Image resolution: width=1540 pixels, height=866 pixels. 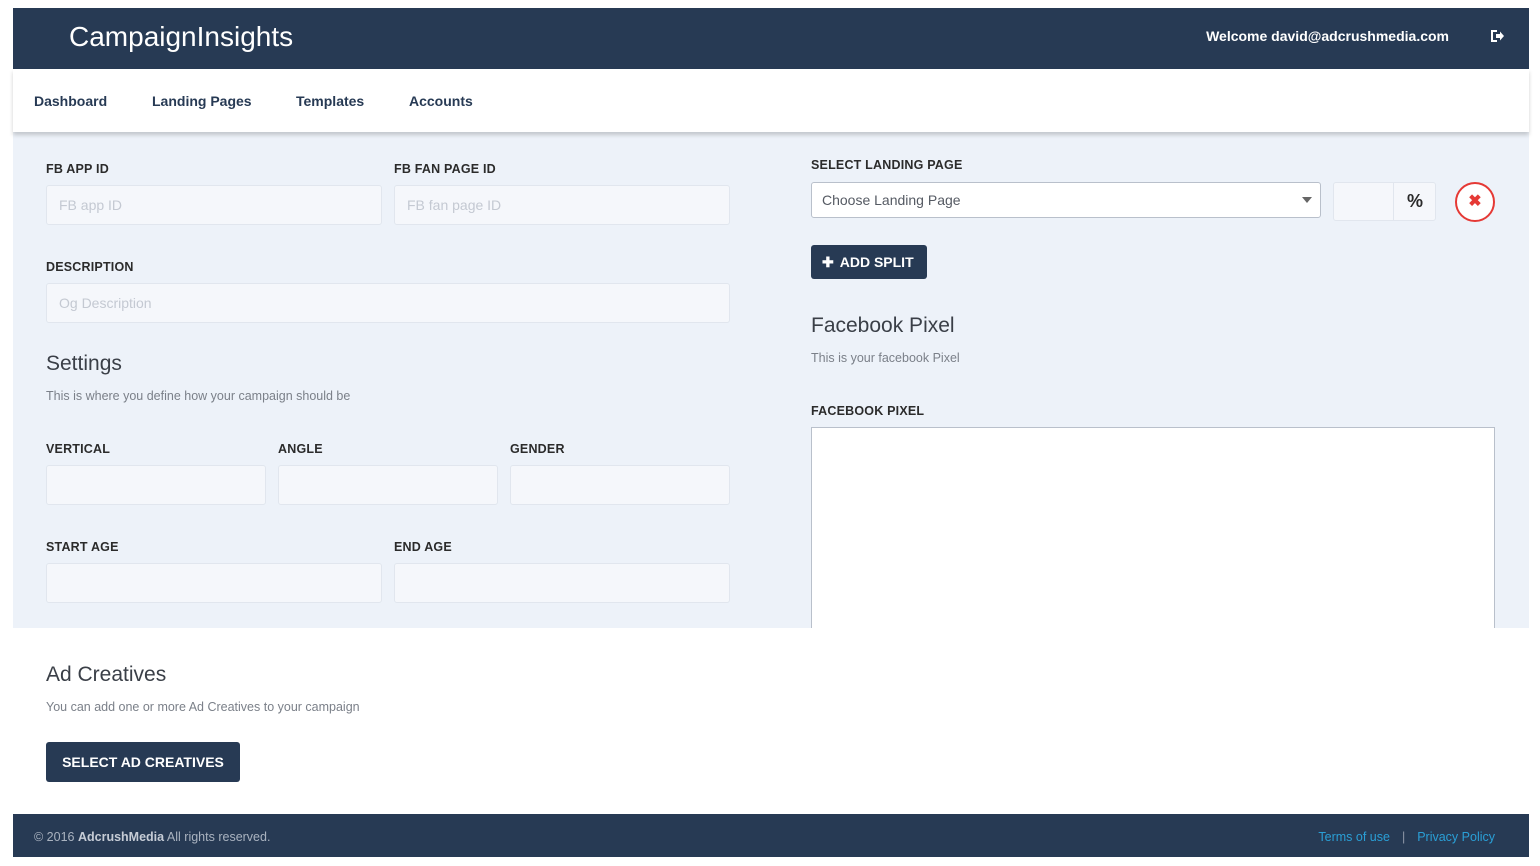 What do you see at coordinates (1307, 200) in the screenshot?
I see `chevron-down-icon` at bounding box center [1307, 200].